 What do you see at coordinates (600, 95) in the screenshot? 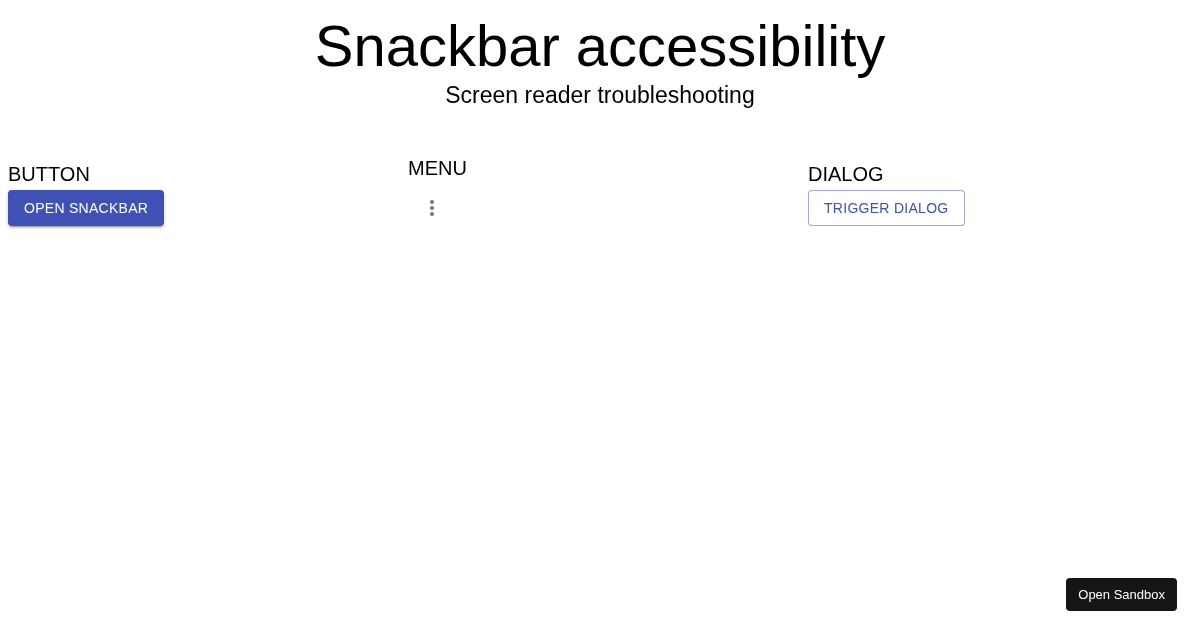
I see `page-subtitle: Screen reader troubleshooting` at bounding box center [600, 95].